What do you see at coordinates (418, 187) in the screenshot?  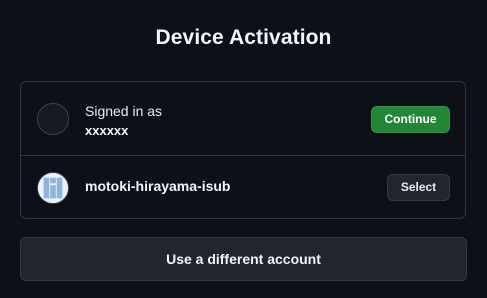 I see `select-button: Select` at bounding box center [418, 187].